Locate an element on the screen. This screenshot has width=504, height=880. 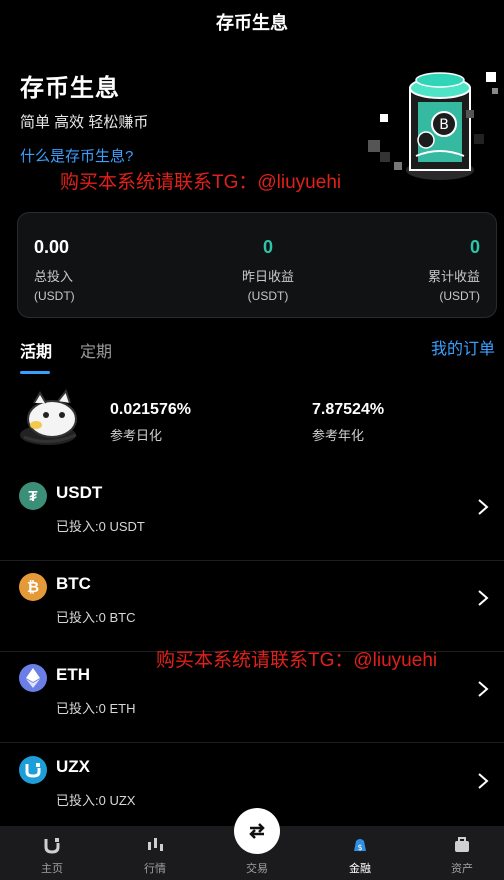
piggy-mascot-icon is located at coordinates (48, 416).